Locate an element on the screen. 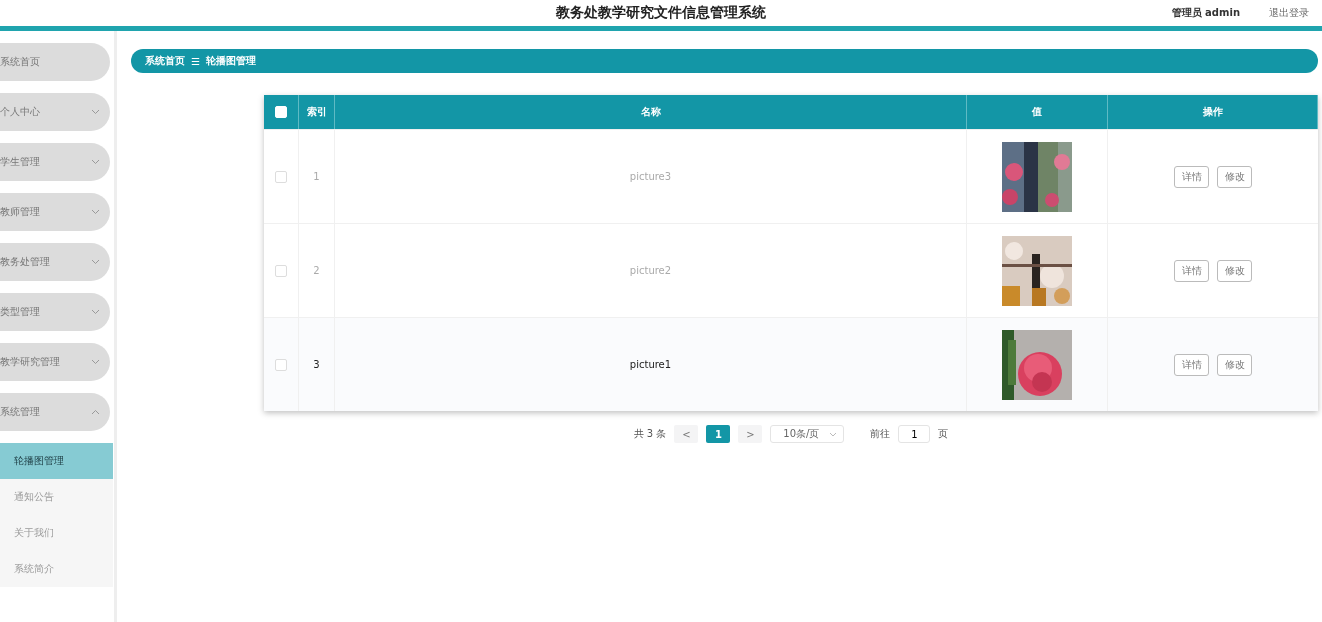 The image size is (1322, 622). sidebar-item: 学生管理 is located at coordinates (55, 162).